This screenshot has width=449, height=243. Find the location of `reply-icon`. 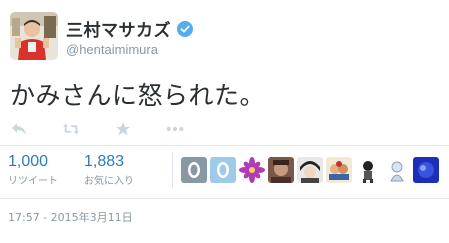

reply-icon is located at coordinates (19, 129).